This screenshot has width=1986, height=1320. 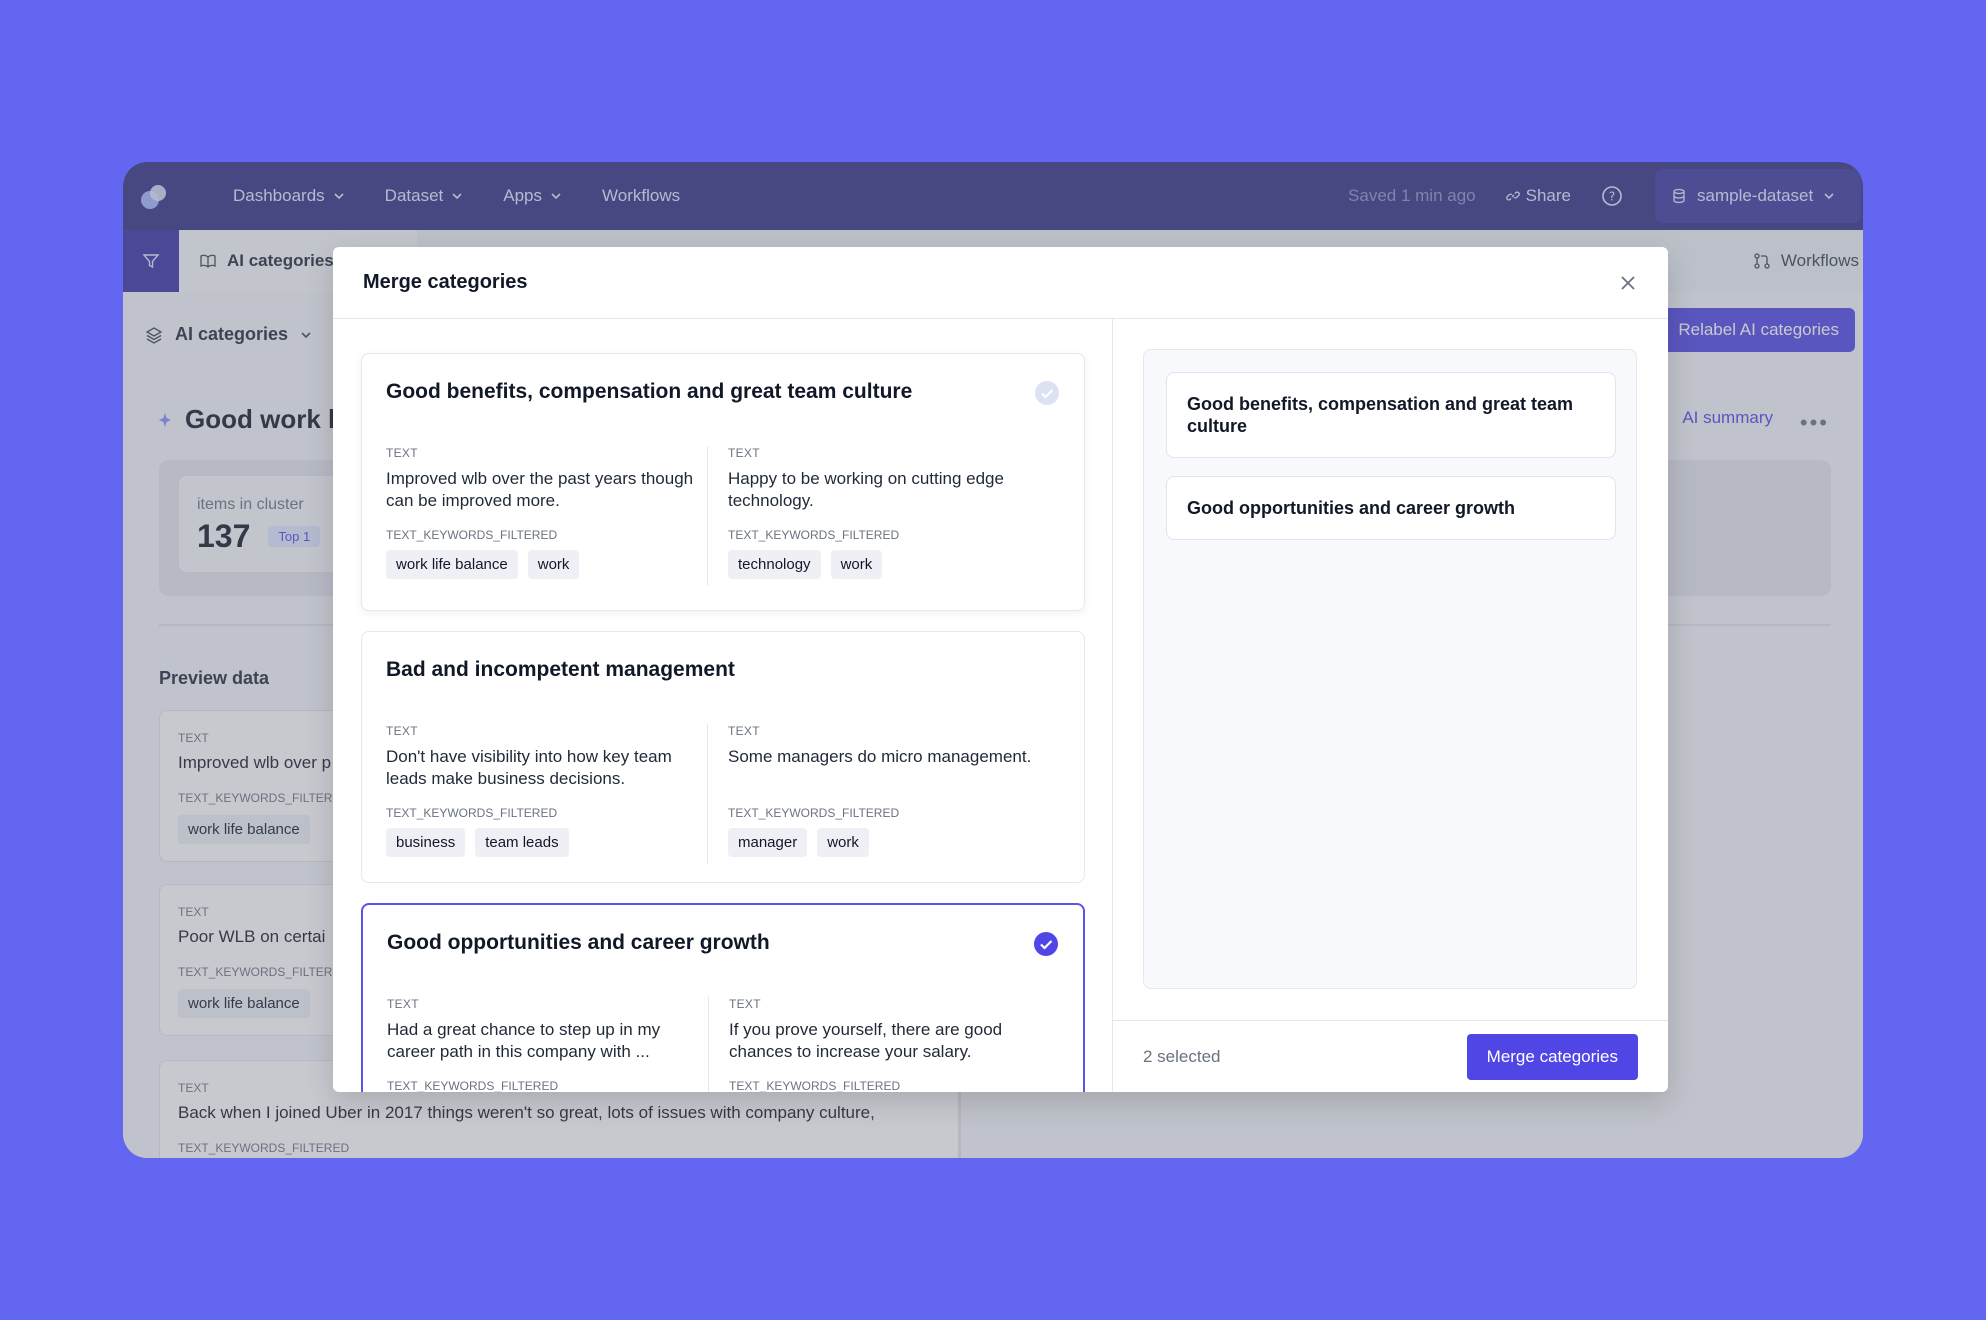 I want to click on merge-categories-button: Merge categories, so click(x=1552, y=1056).